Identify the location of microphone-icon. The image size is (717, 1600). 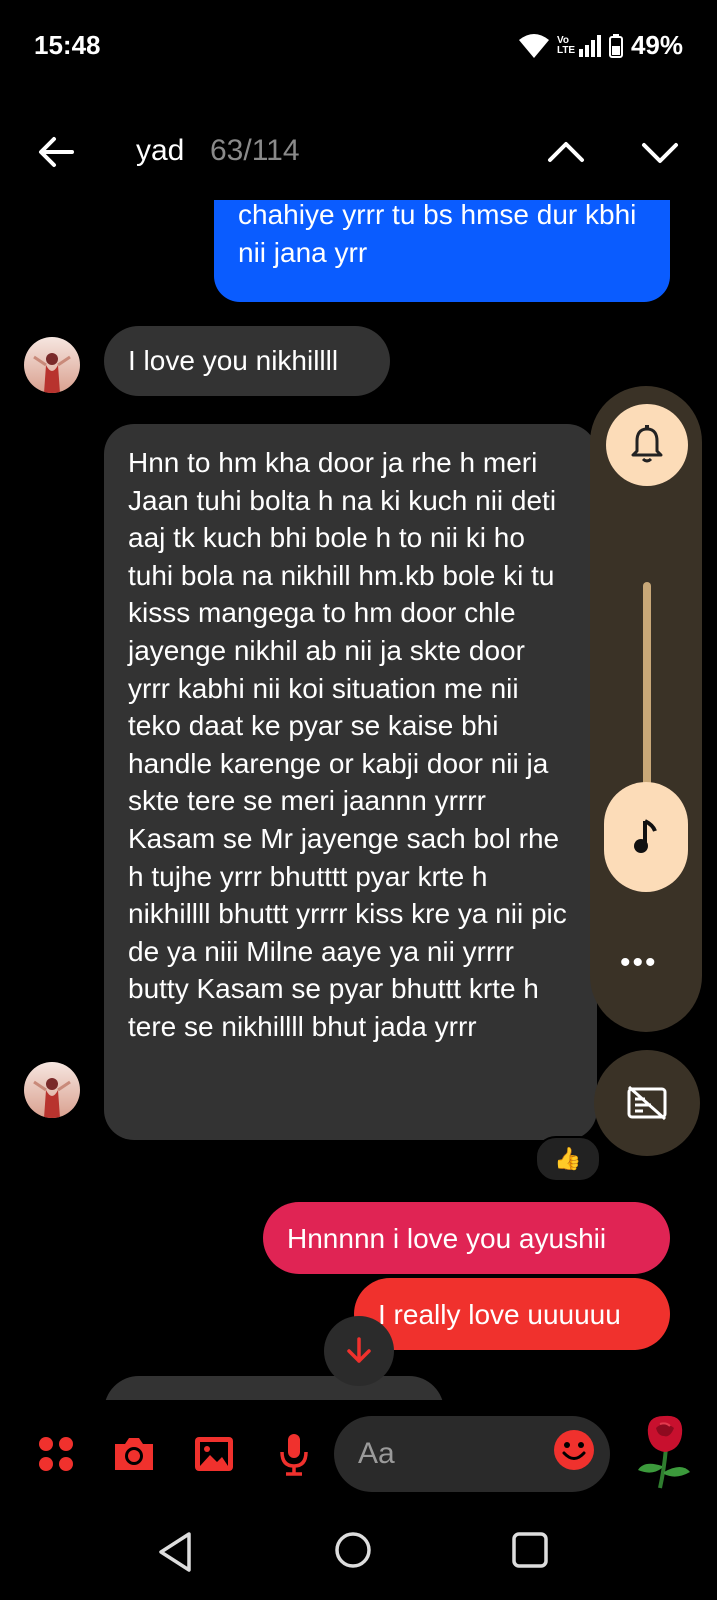
(294, 1455).